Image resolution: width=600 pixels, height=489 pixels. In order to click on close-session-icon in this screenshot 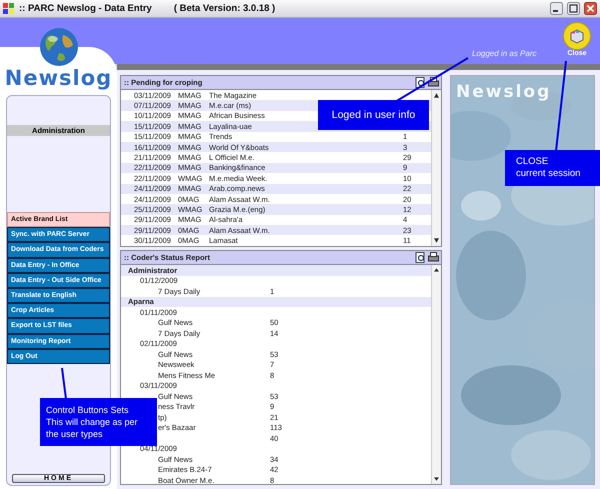, I will do `click(577, 36)`.